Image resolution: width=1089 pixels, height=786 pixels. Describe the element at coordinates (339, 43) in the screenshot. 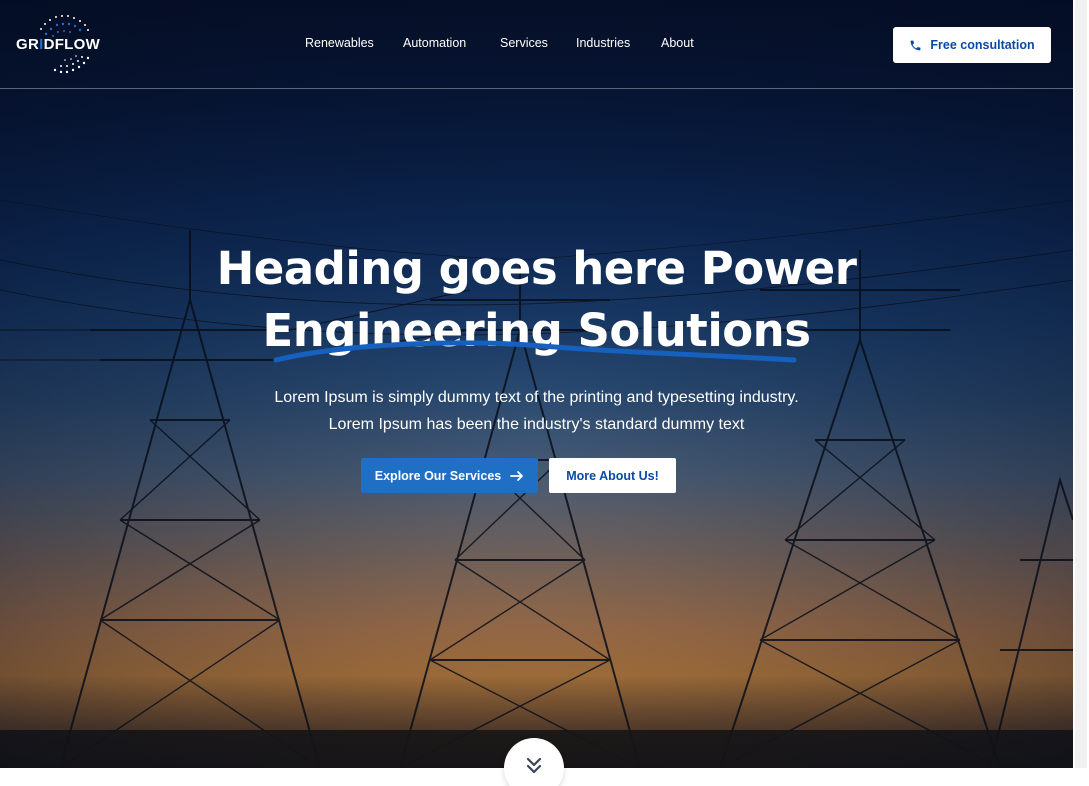

I see `nav-item-renewables: Renewables` at that location.